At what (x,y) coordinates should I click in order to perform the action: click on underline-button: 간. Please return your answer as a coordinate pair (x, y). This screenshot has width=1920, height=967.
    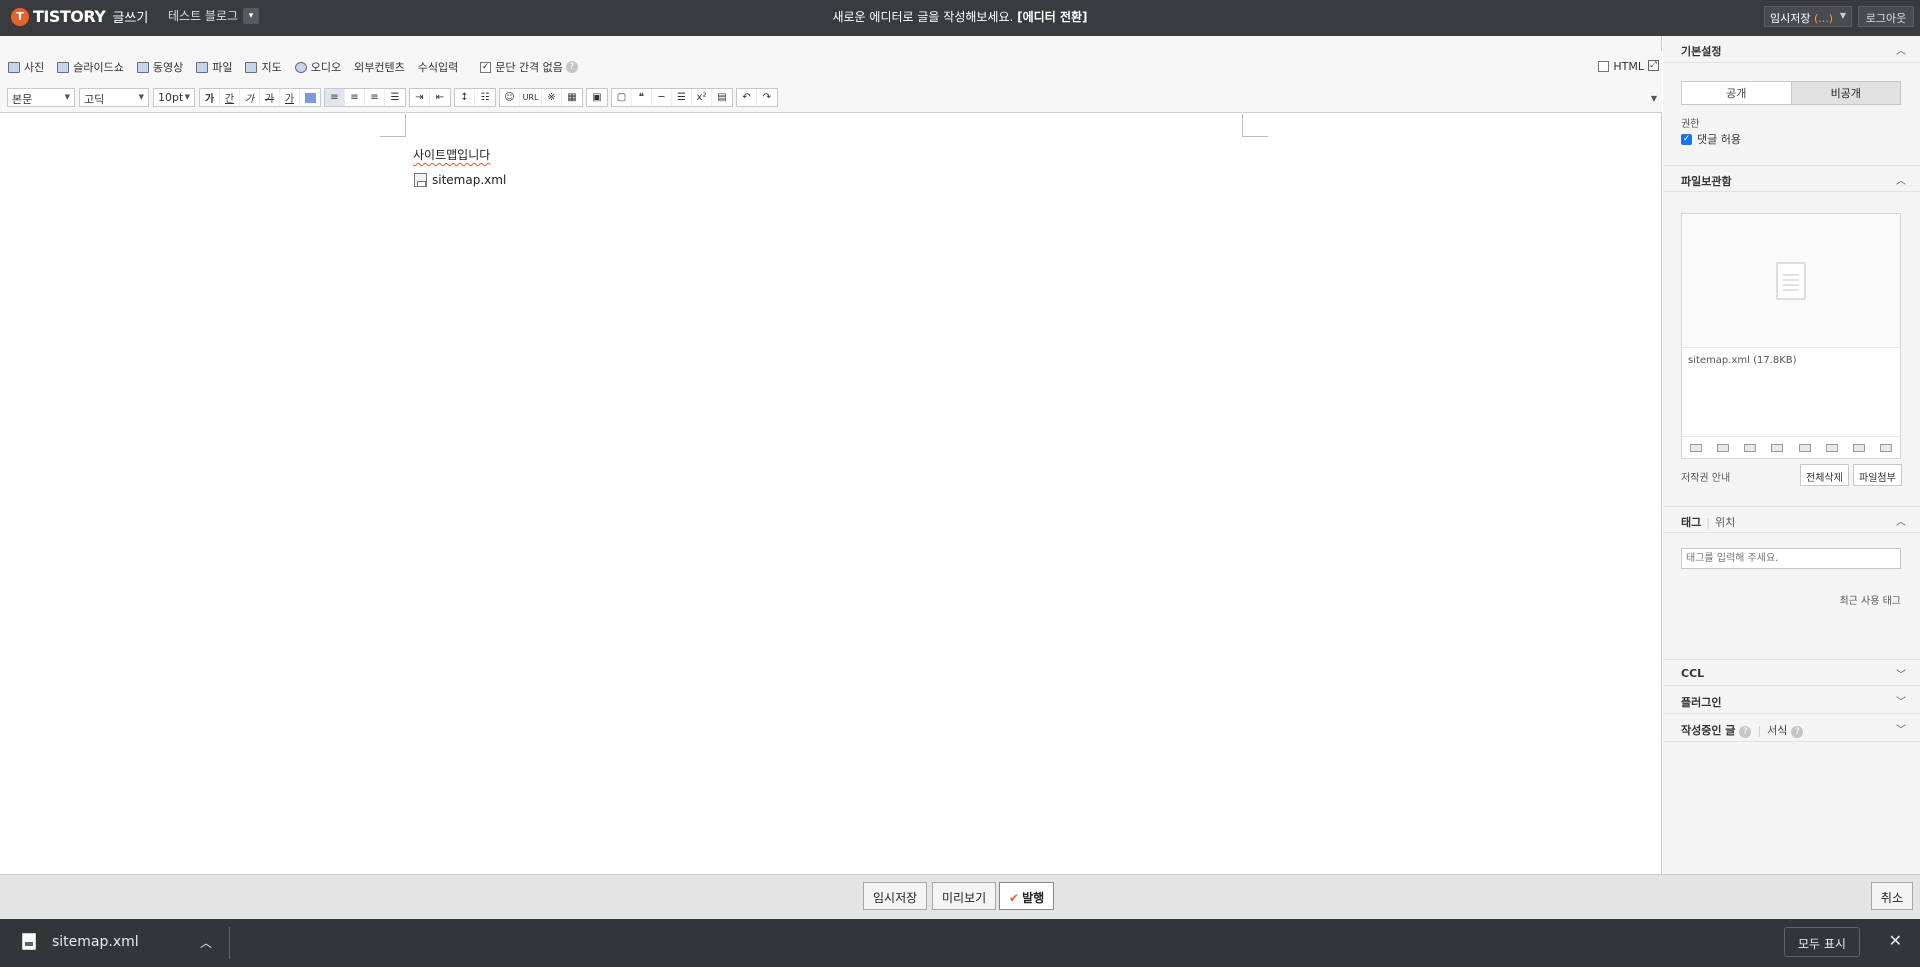
    Looking at the image, I should click on (230, 97).